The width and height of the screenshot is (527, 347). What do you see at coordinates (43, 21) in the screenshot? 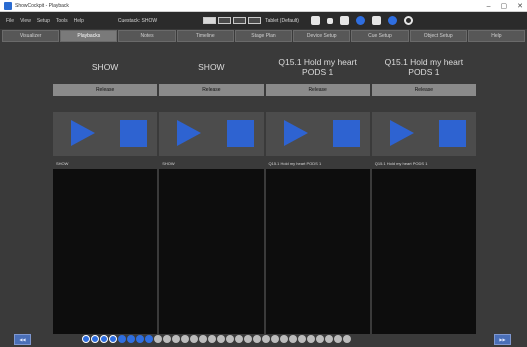
I see `menu-setup: Setup` at bounding box center [43, 21].